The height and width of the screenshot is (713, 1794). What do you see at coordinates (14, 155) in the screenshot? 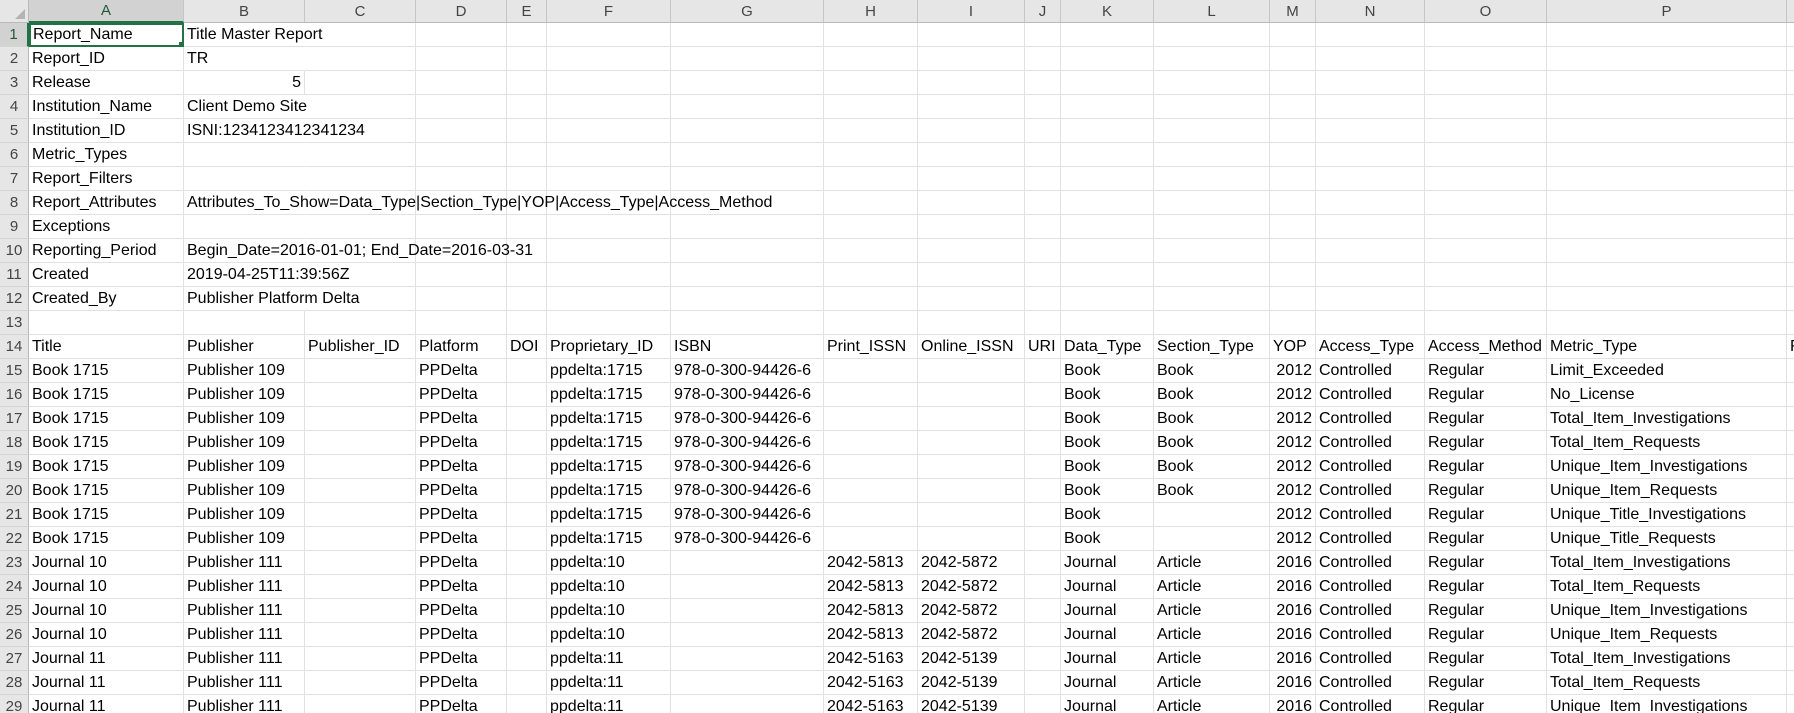
I see `row-header: 6` at bounding box center [14, 155].